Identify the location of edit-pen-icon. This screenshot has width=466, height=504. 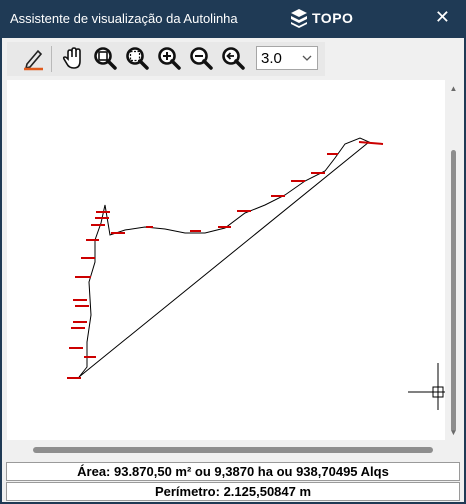
(33, 60).